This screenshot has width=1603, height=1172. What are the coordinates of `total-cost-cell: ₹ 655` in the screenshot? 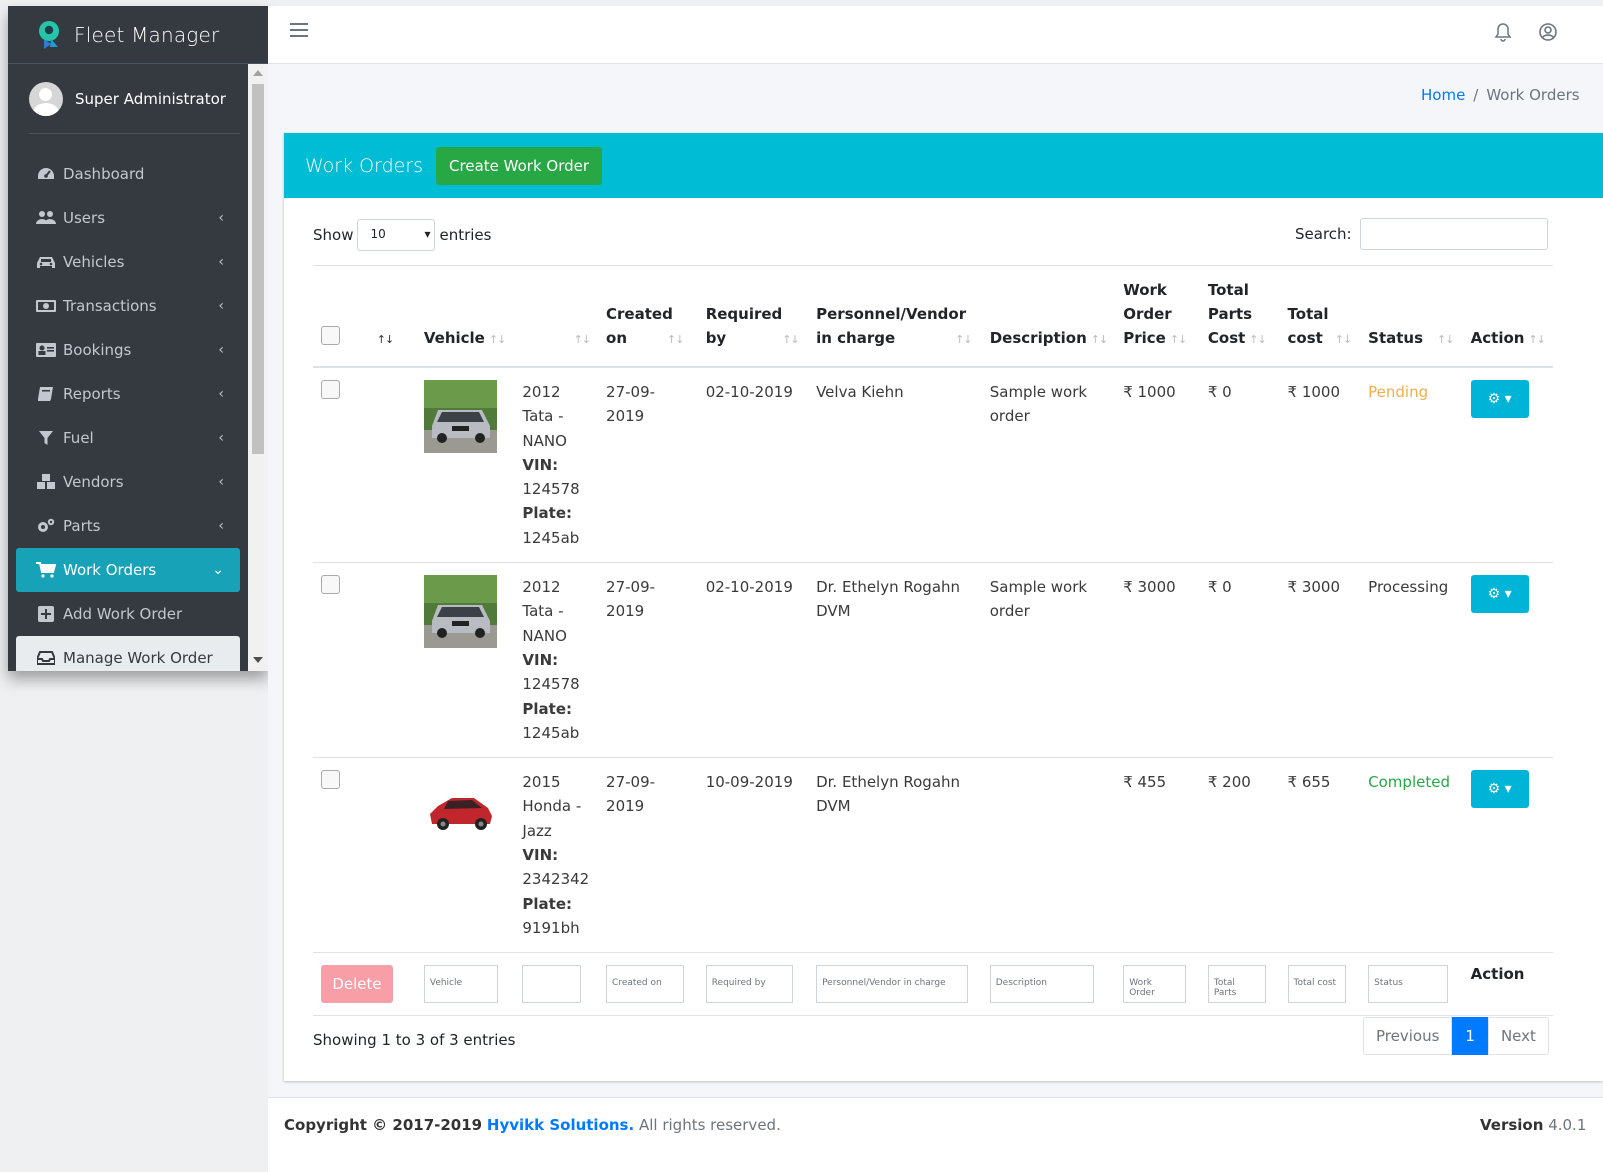 It's located at (1320, 855).